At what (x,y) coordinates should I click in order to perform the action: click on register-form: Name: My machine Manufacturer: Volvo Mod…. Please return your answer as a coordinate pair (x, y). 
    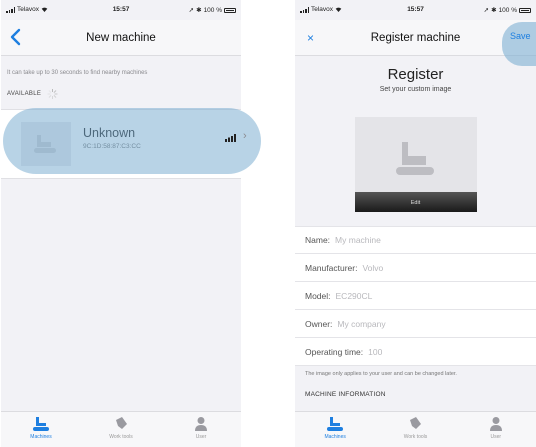
    Looking at the image, I should click on (415, 296).